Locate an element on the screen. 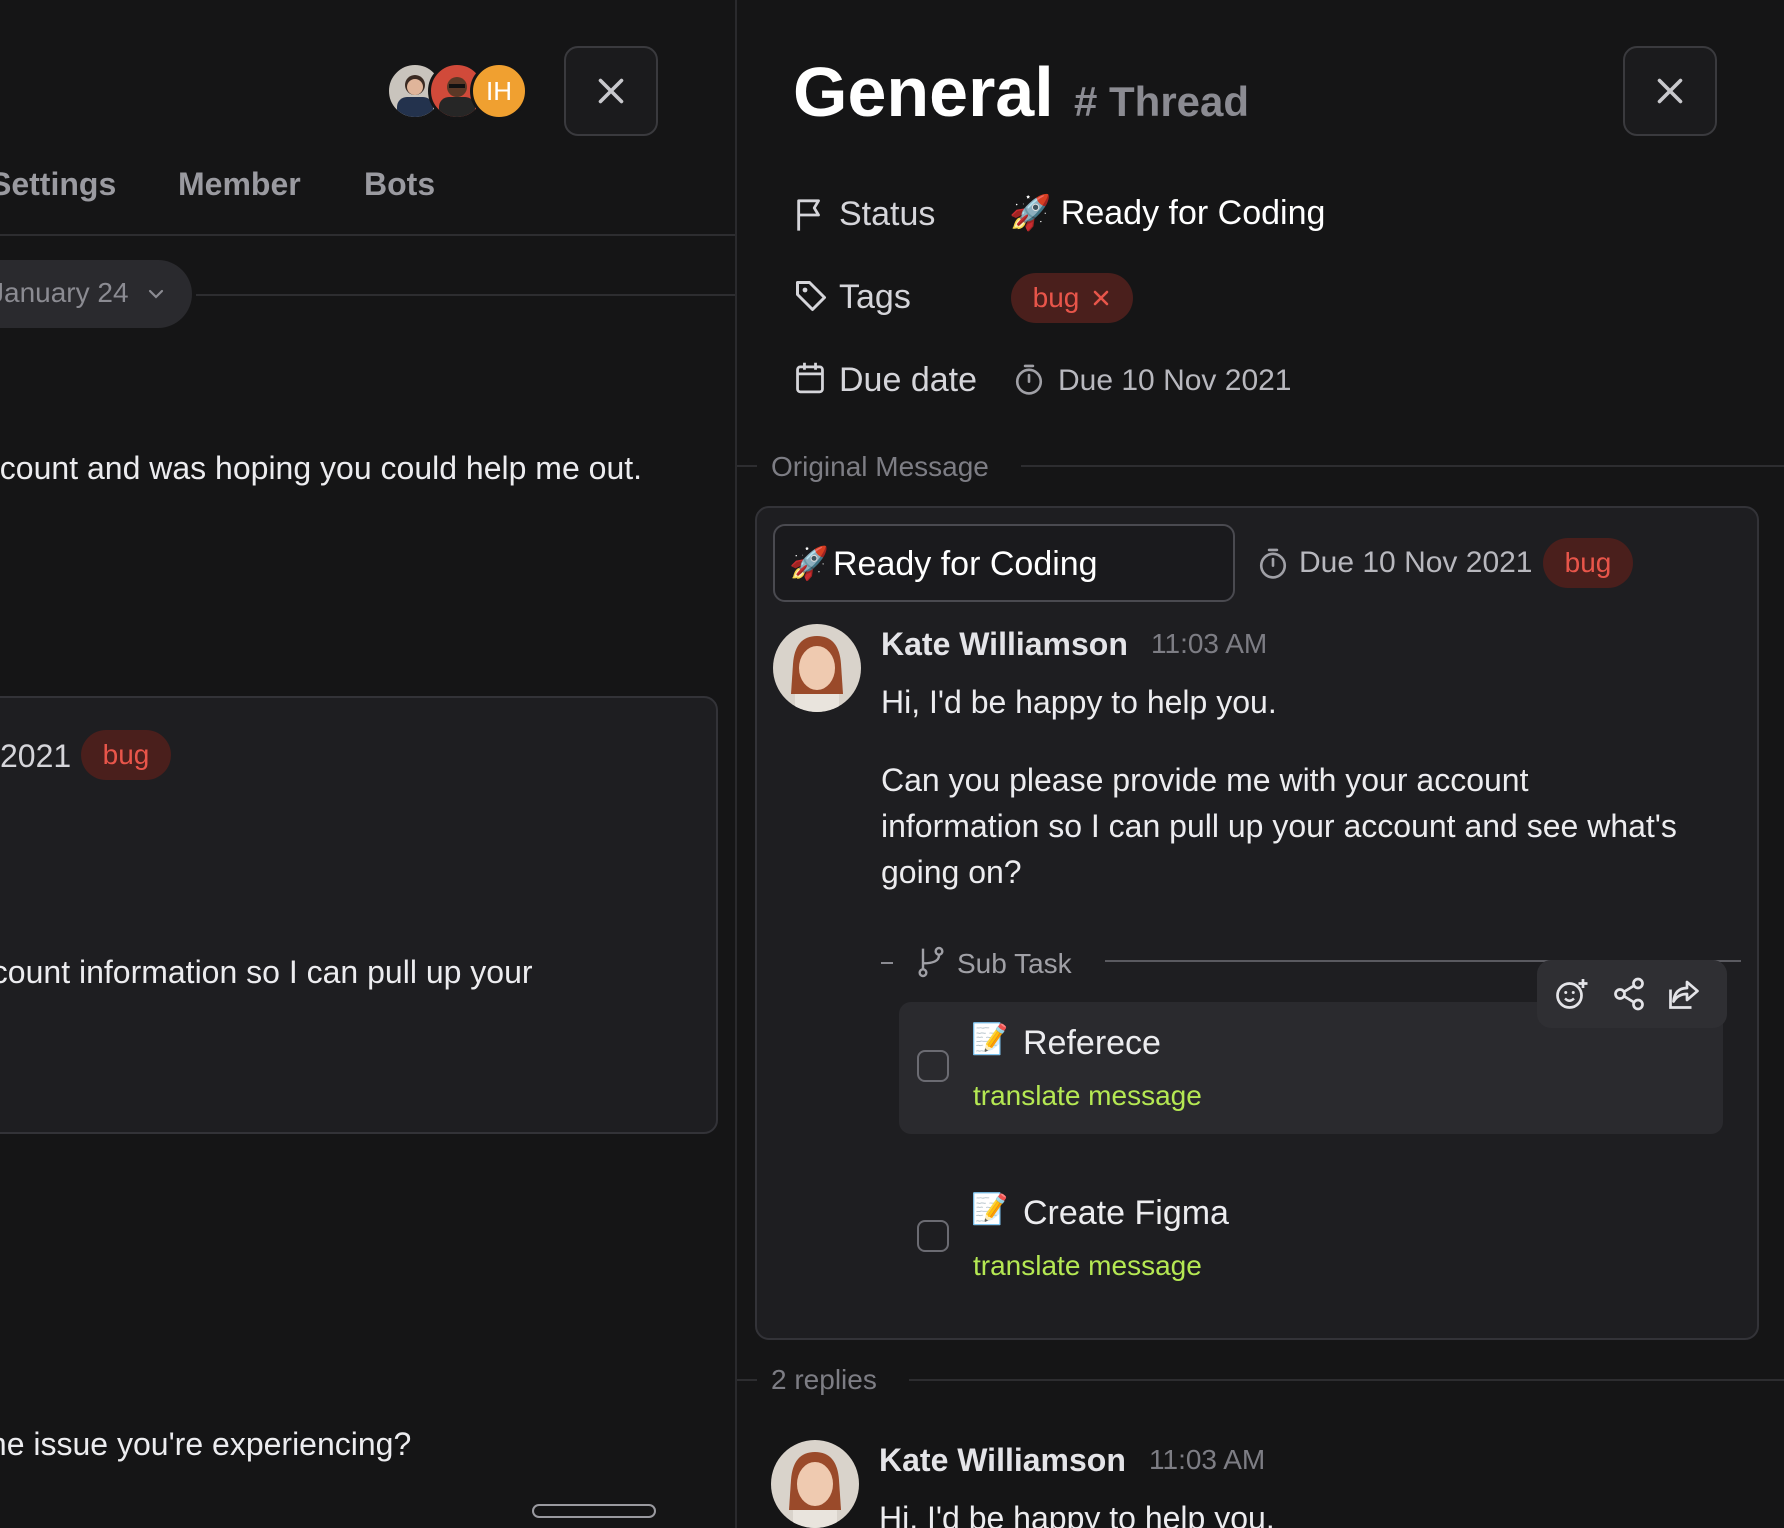 The width and height of the screenshot is (1784, 1528). status-label: Status is located at coordinates (887, 214).